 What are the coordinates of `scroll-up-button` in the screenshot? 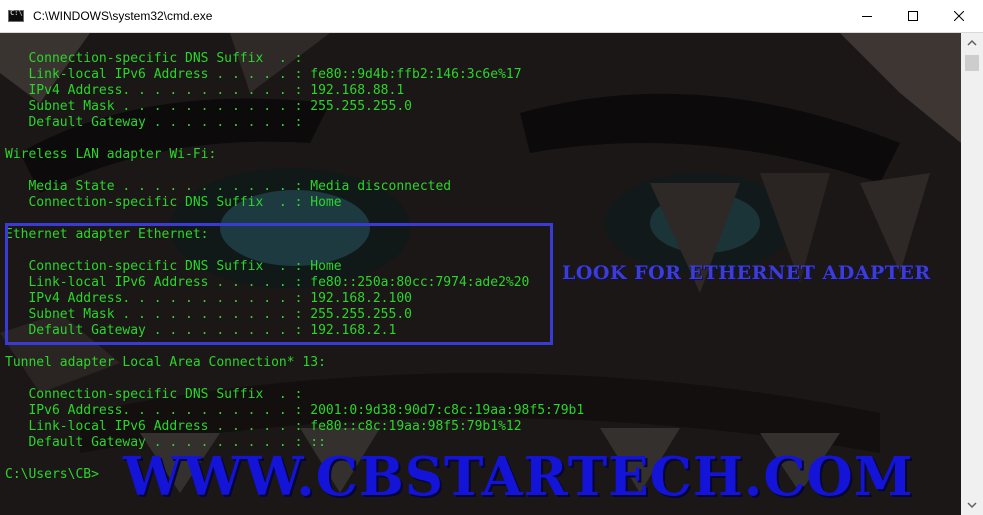 It's located at (972, 43).